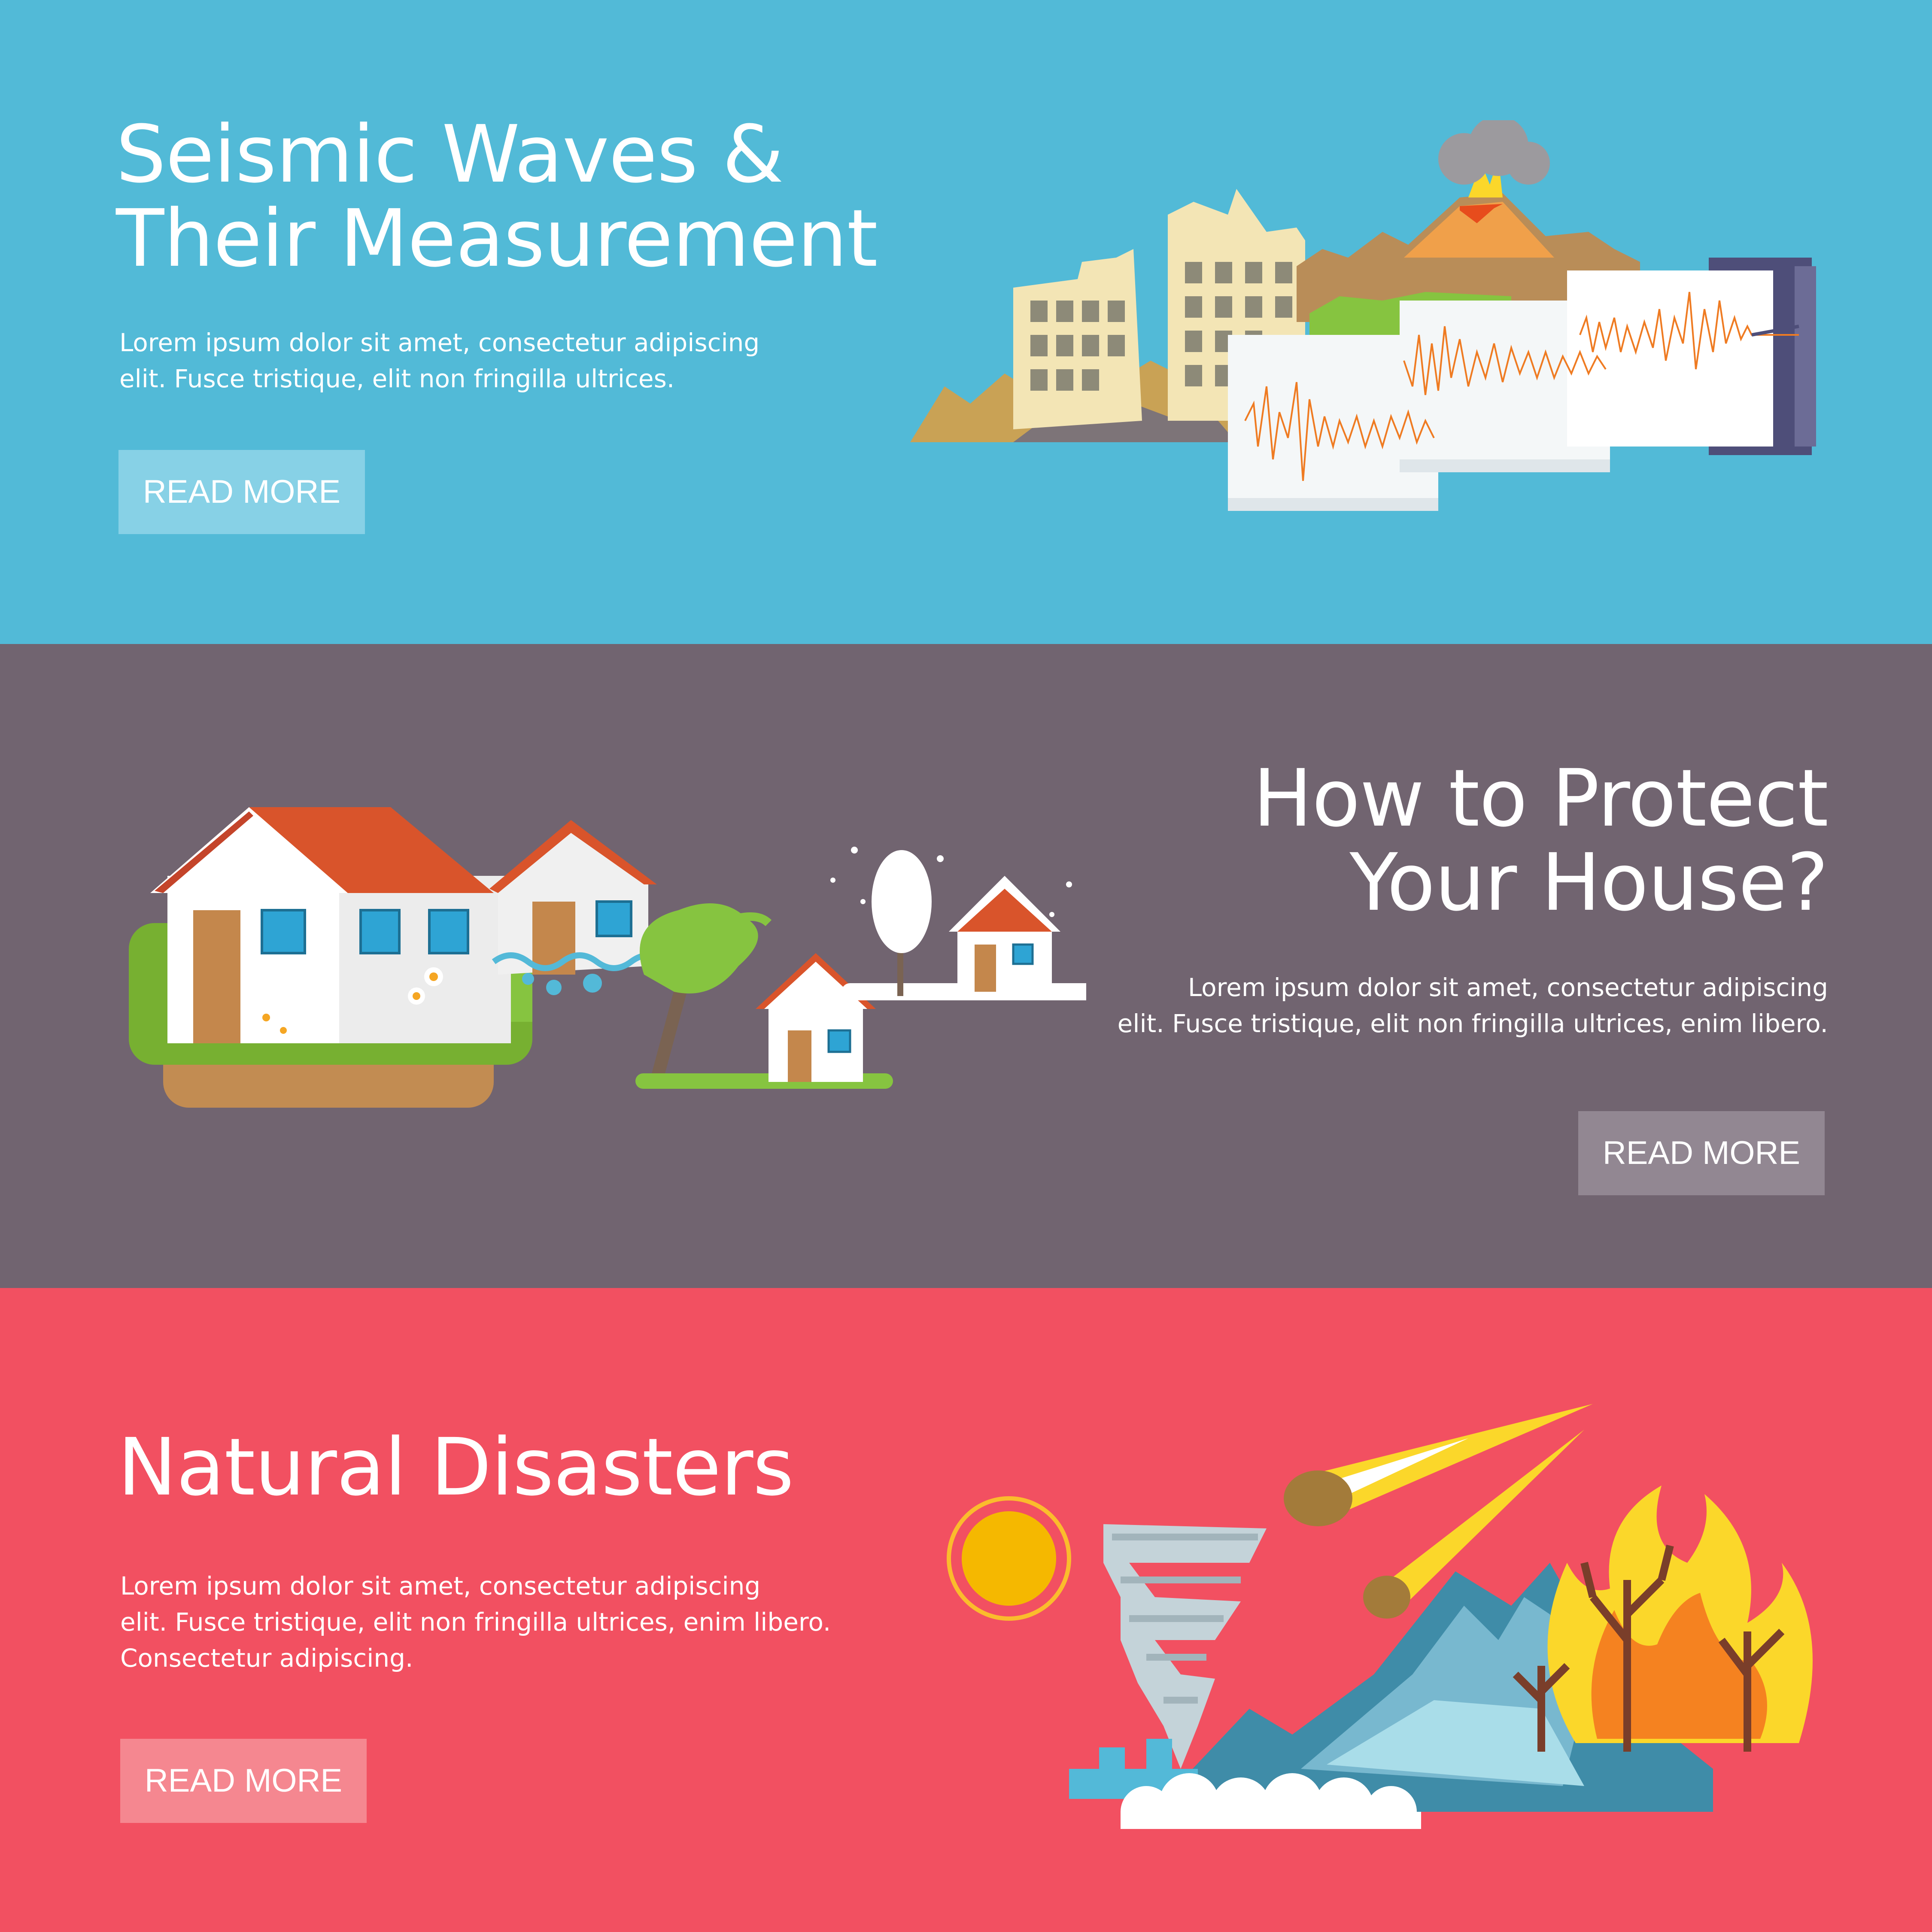  Describe the element at coordinates (1541, 799) in the screenshot. I see `title-line: How to Protect` at that location.